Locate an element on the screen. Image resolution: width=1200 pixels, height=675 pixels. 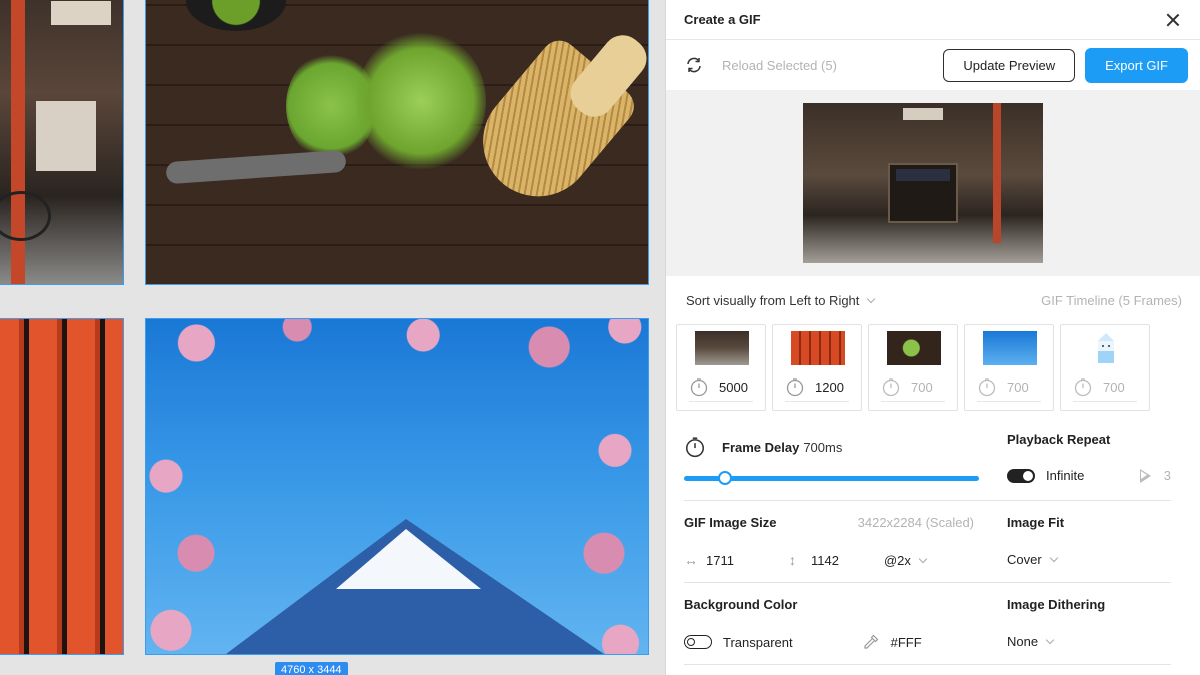
frame-delay-label: Frame Delay is located at coordinates (761, 447).